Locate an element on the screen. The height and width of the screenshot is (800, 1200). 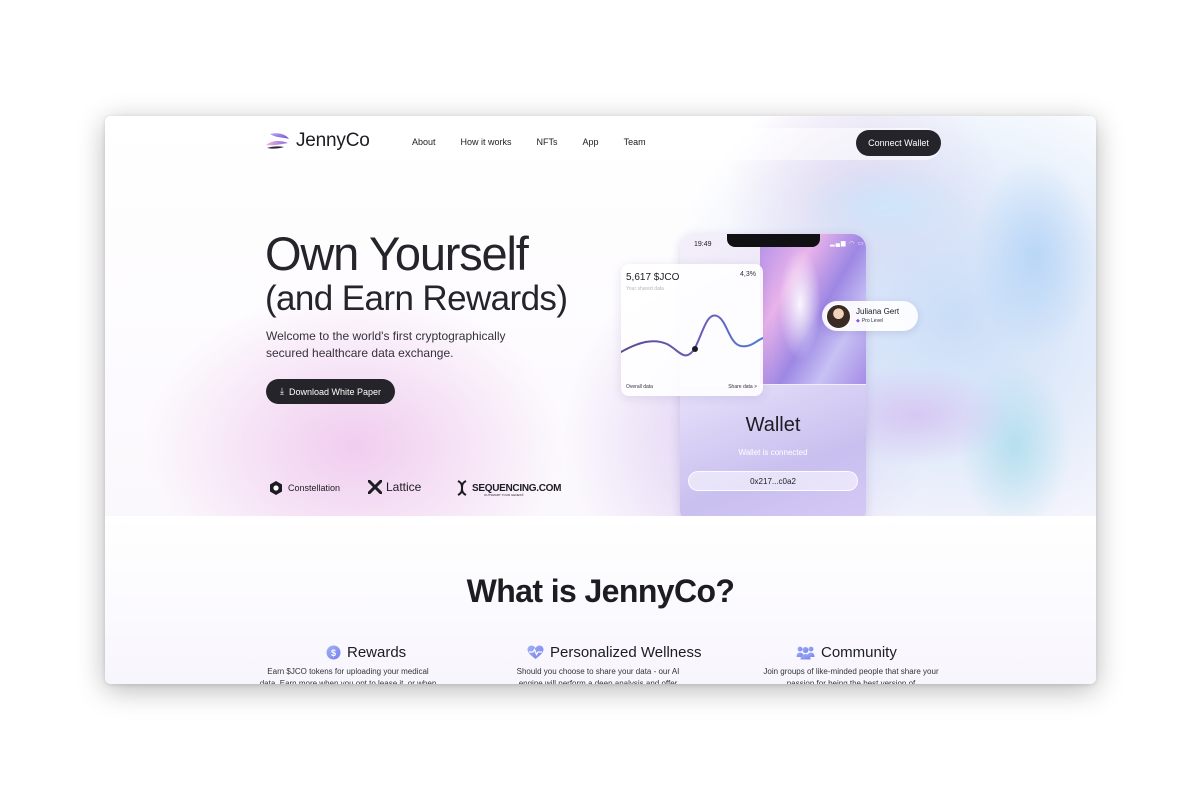
wallet-title: Wallet is located at coordinates (773, 425).